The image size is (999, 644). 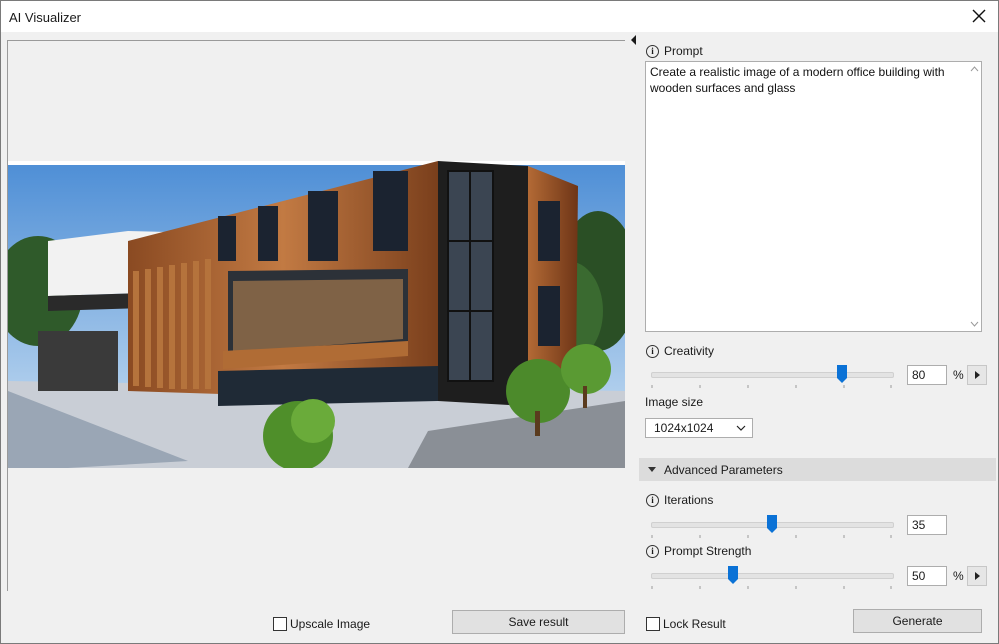 I want to click on collapse-arrow-icon, so click(x=633, y=40).